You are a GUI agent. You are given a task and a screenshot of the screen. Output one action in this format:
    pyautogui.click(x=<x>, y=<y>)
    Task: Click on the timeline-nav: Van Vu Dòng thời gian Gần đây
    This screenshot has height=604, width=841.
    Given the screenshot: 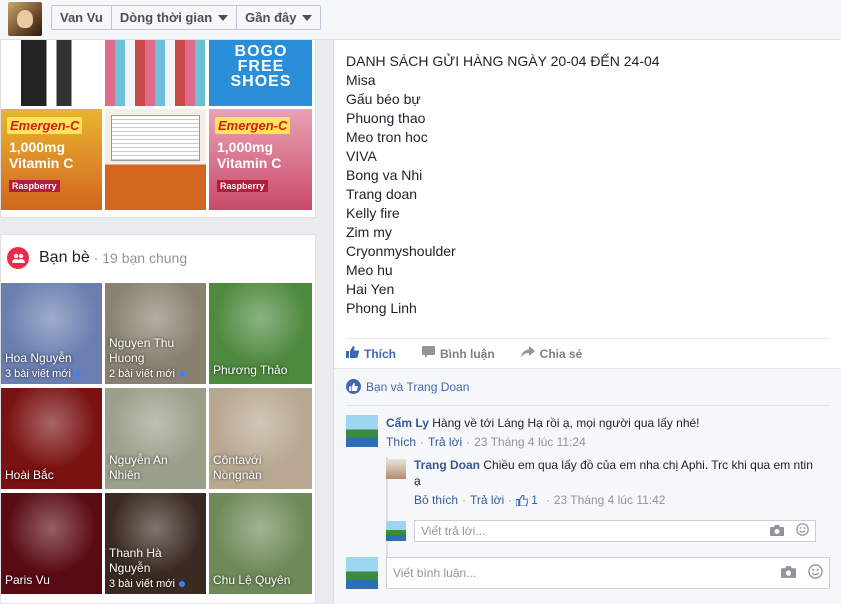 What is the action you would take?
    pyautogui.click(x=186, y=17)
    